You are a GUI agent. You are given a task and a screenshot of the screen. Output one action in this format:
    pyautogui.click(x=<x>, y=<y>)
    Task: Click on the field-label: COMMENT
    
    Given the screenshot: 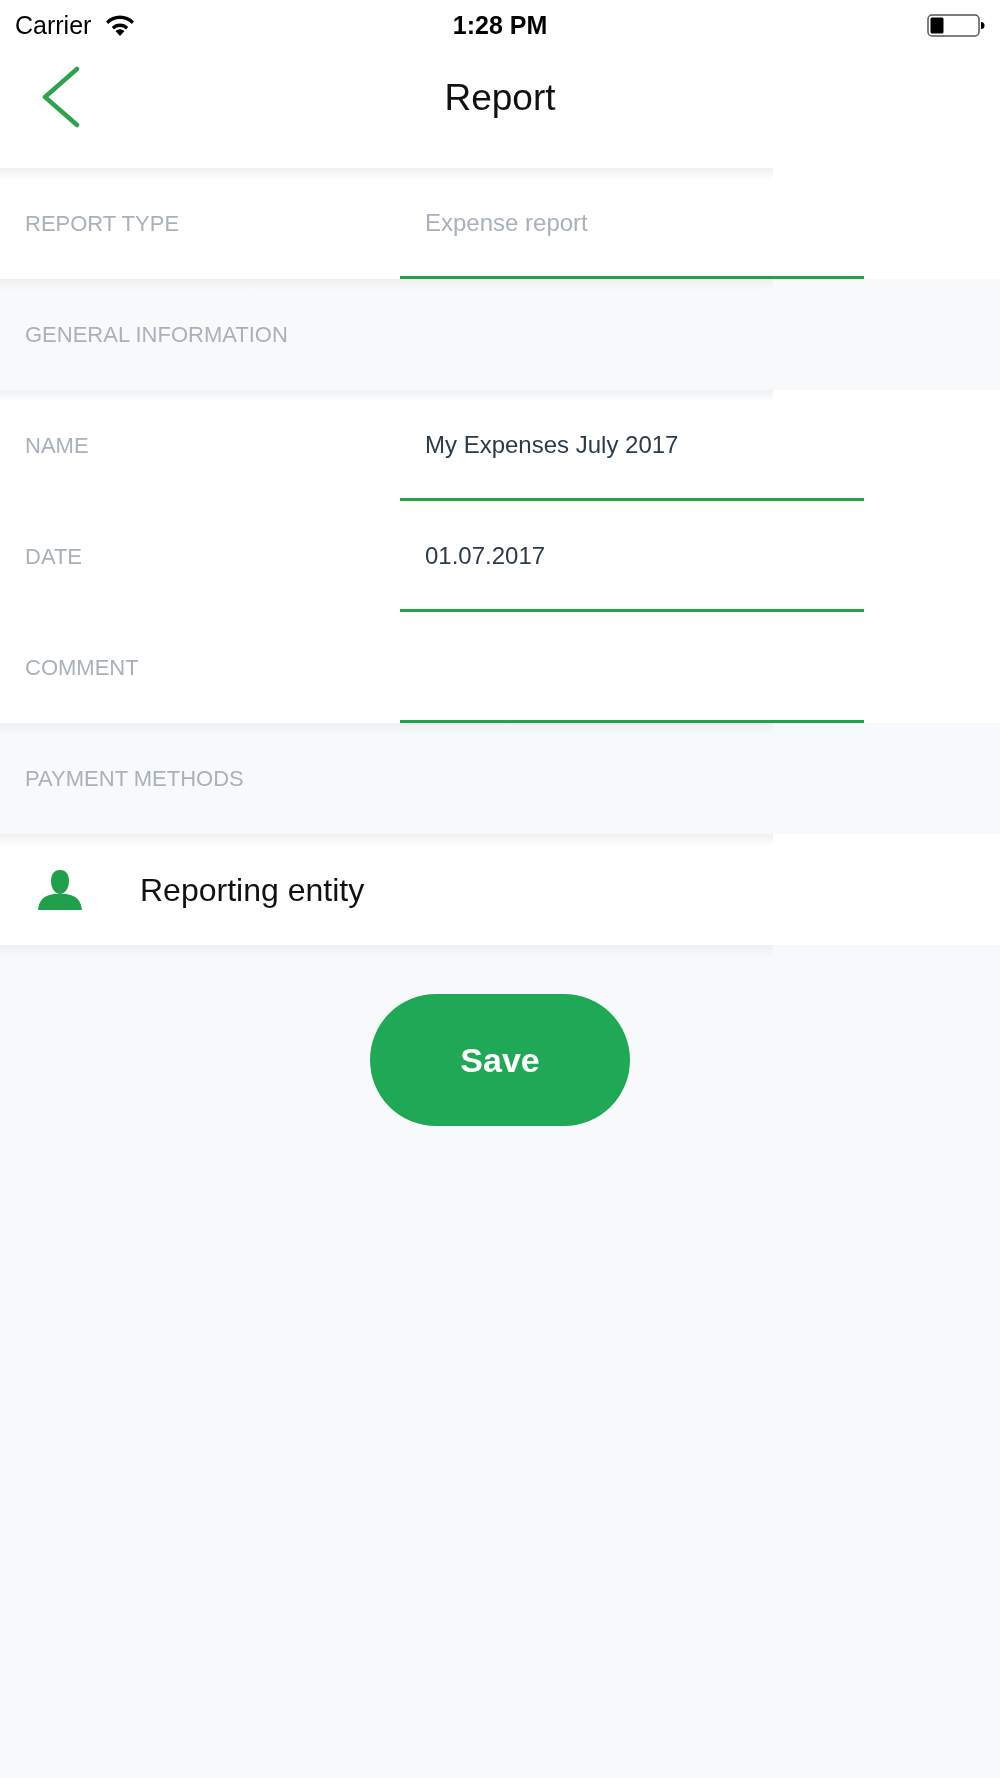 What is the action you would take?
    pyautogui.click(x=82, y=667)
    